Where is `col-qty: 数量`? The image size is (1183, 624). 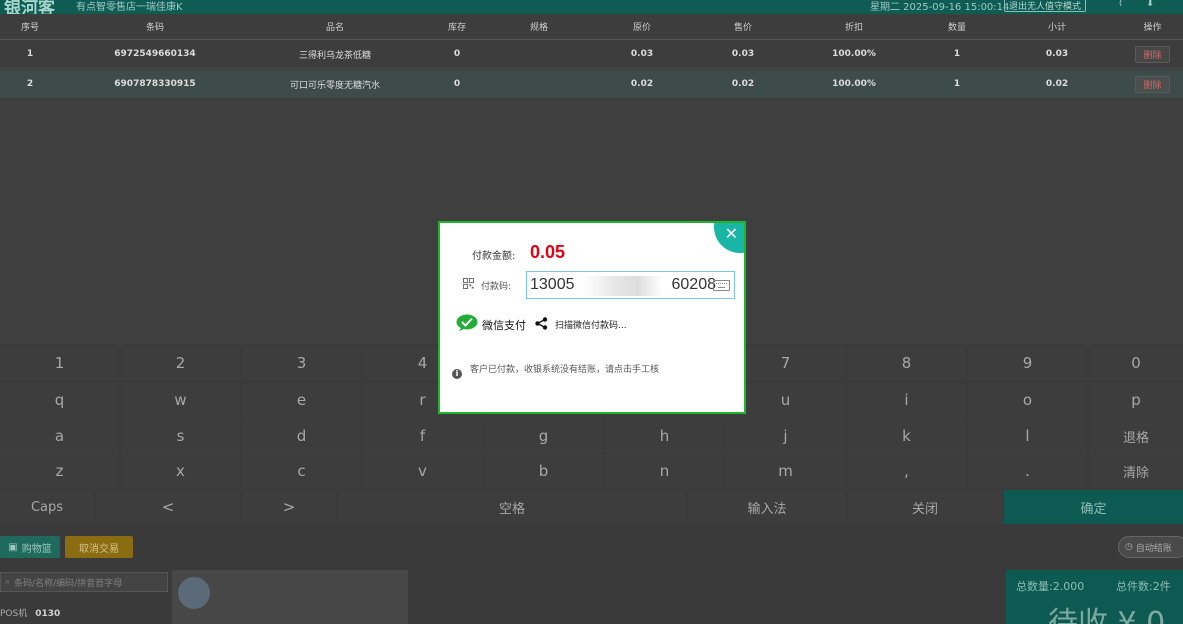 col-qty: 数量 is located at coordinates (956, 28).